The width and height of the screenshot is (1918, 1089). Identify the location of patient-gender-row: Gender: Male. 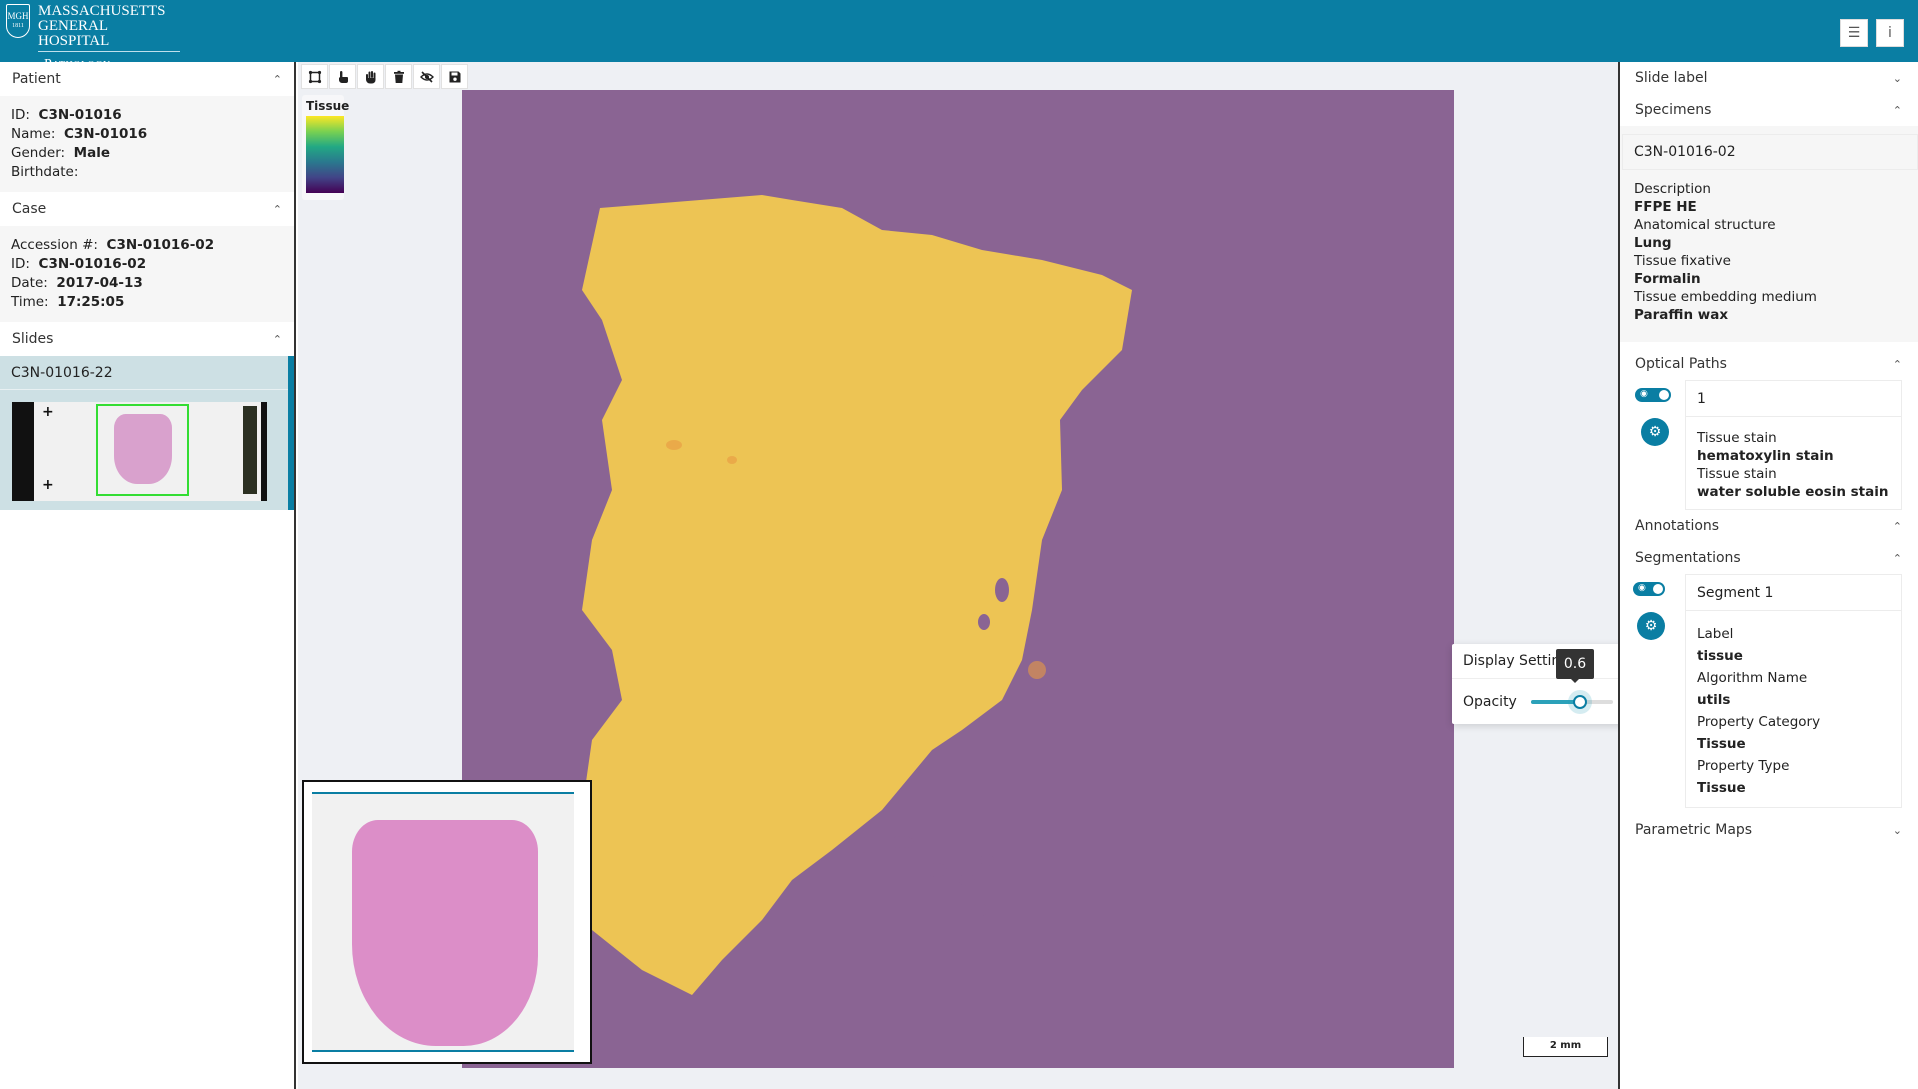
(60, 153).